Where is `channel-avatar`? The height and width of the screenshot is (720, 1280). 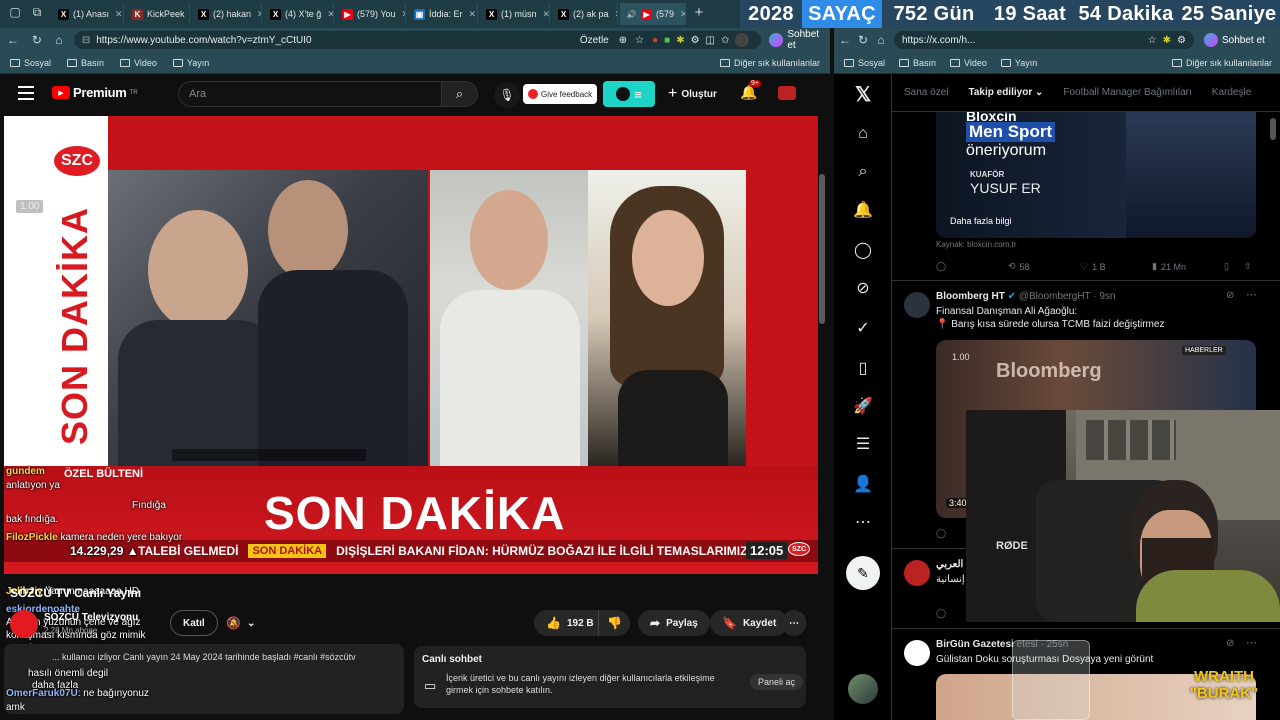 channel-avatar is located at coordinates (24, 624).